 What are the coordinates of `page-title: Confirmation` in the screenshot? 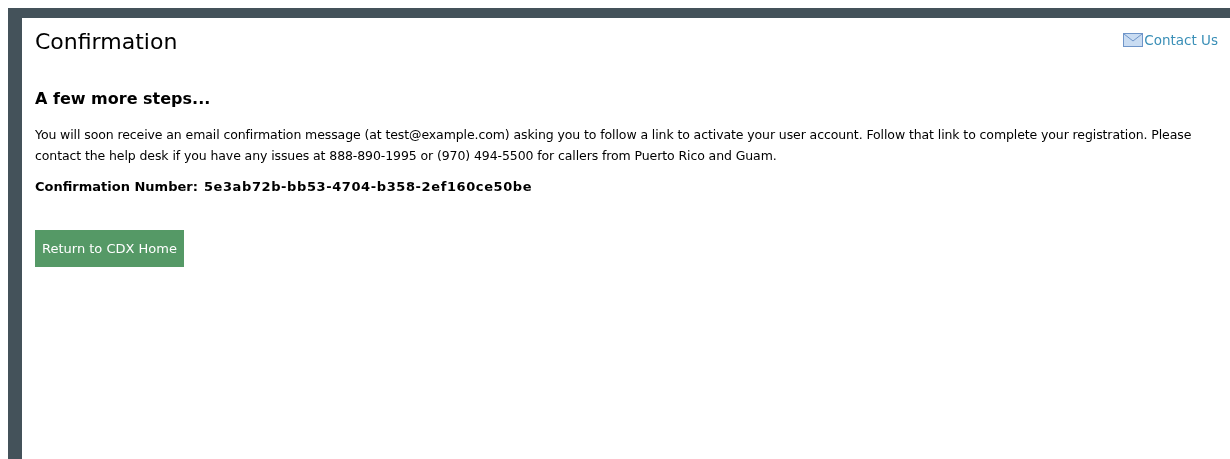 It's located at (106, 42).